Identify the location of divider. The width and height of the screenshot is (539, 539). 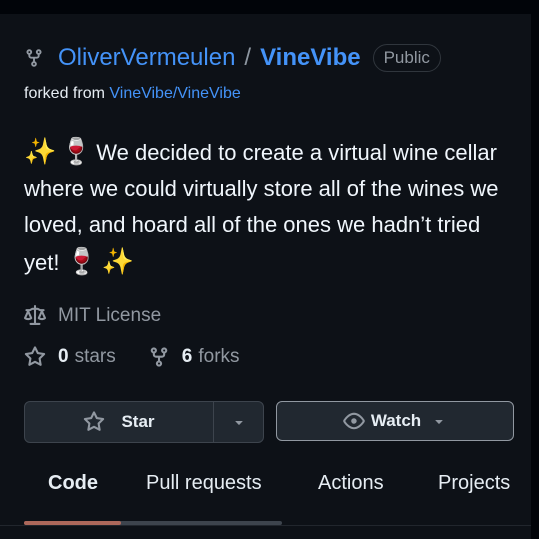
(265, 525).